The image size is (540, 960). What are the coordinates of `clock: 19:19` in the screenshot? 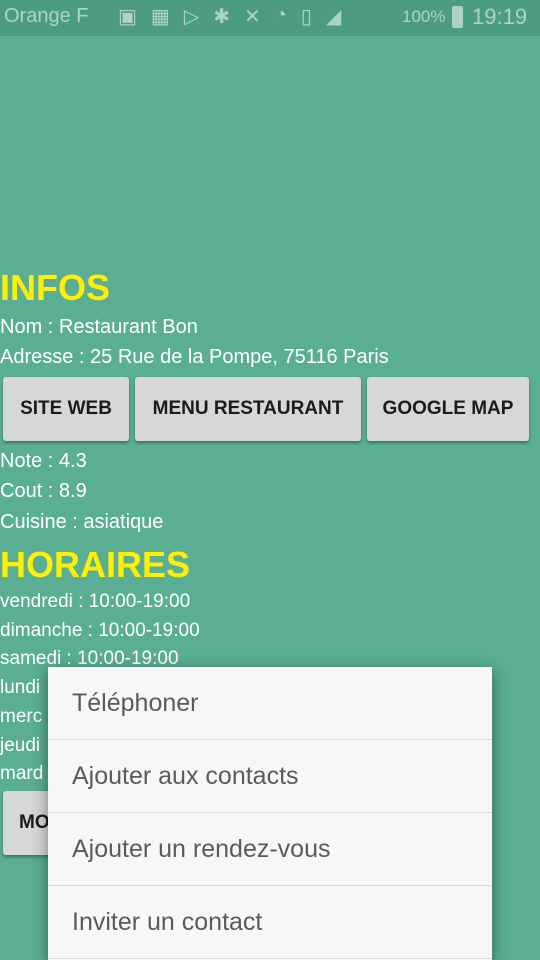 It's located at (500, 16).